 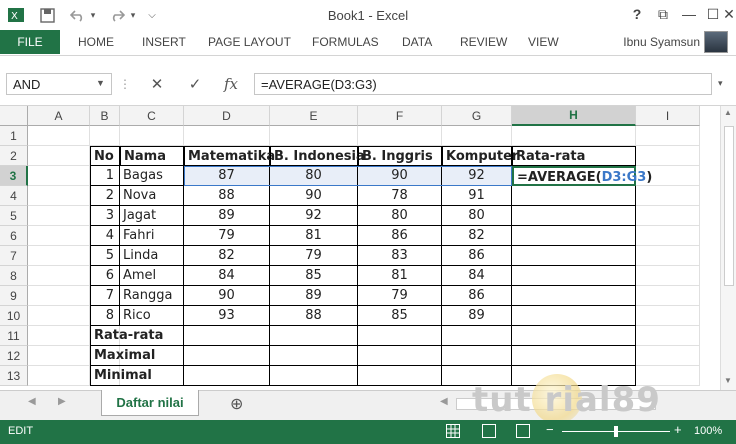 What do you see at coordinates (105, 296) in the screenshot?
I see `number-cell: 7` at bounding box center [105, 296].